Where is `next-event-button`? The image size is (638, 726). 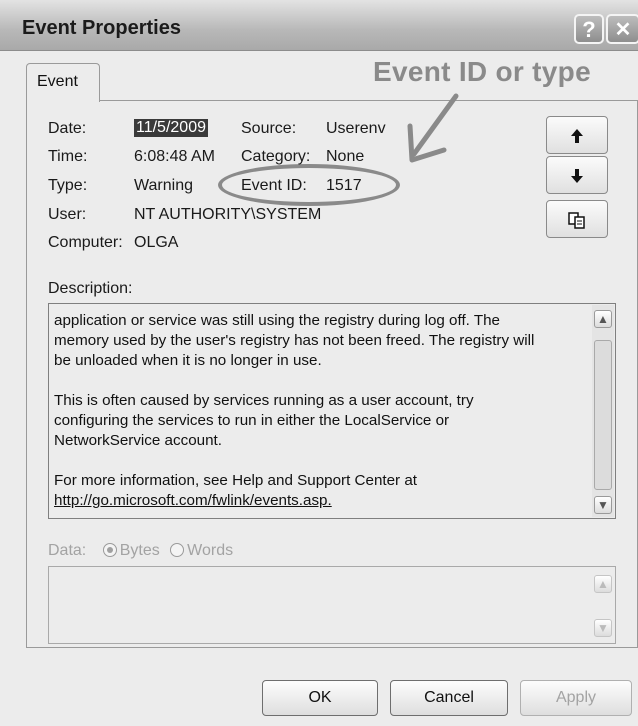
next-event-button is located at coordinates (577, 175).